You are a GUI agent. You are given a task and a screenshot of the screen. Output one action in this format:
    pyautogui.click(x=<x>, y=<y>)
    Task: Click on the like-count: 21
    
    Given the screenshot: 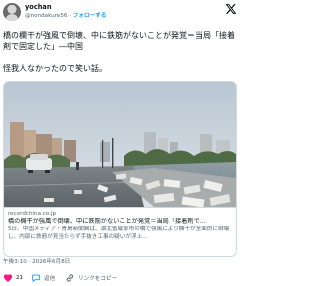 What is the action you would take?
    pyautogui.click(x=20, y=278)
    